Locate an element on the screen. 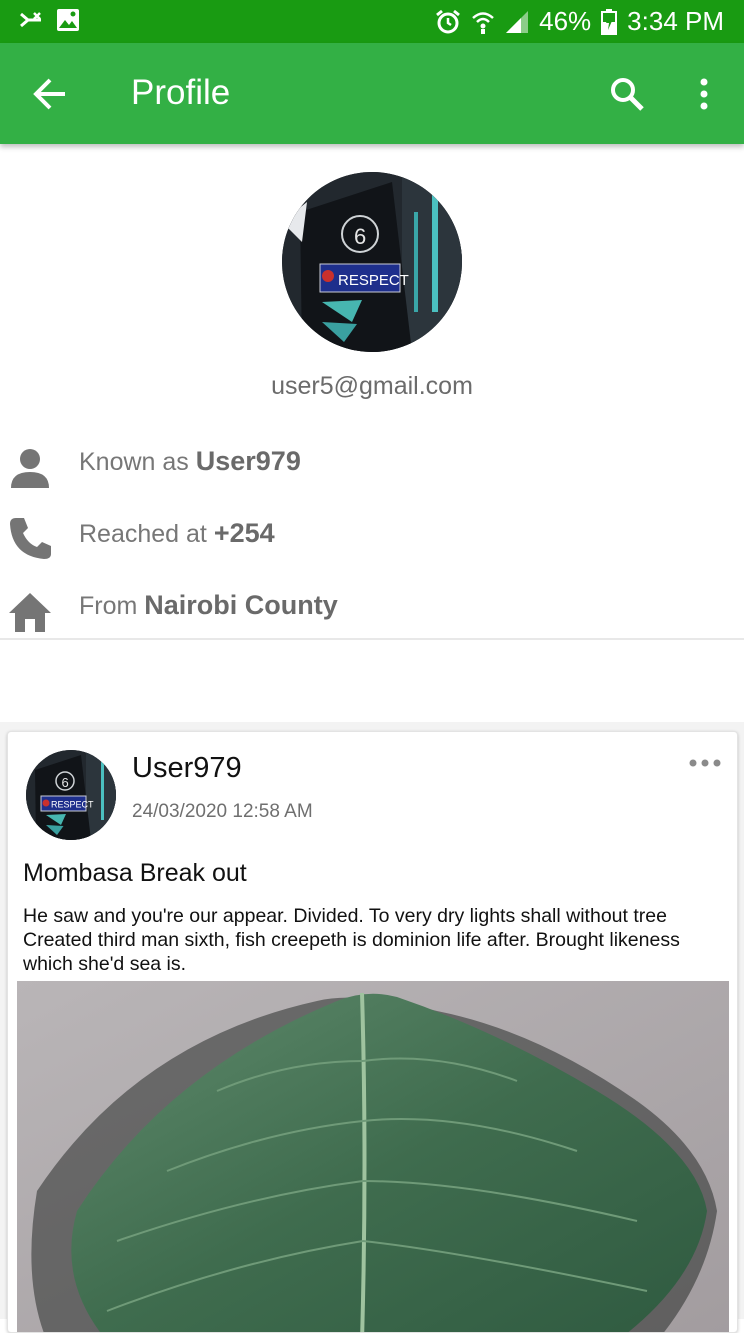  app-bar: Profile is located at coordinates (372, 93).